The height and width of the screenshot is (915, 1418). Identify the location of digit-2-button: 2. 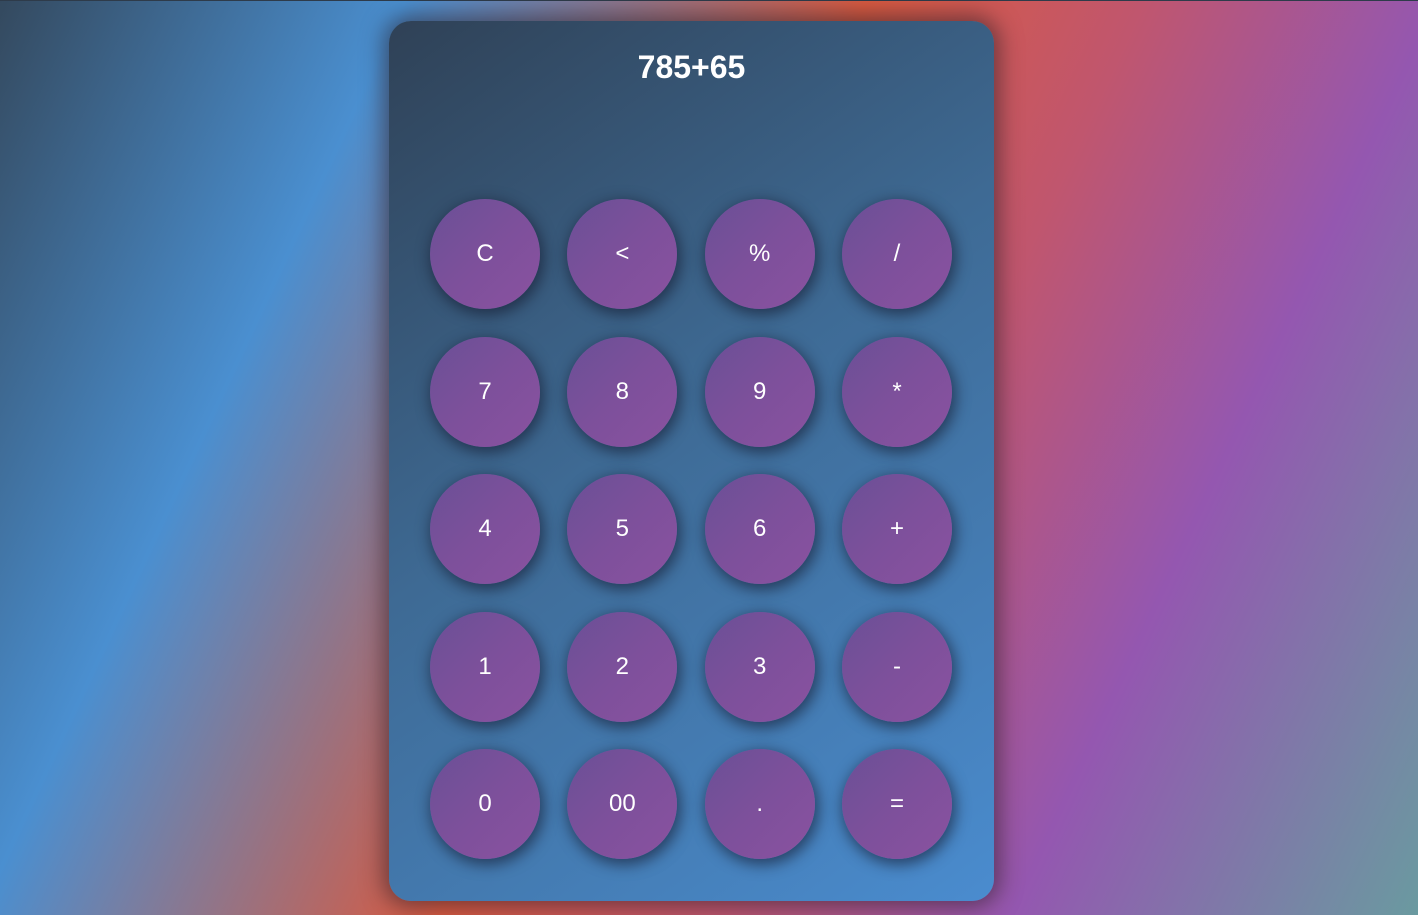
(622, 666).